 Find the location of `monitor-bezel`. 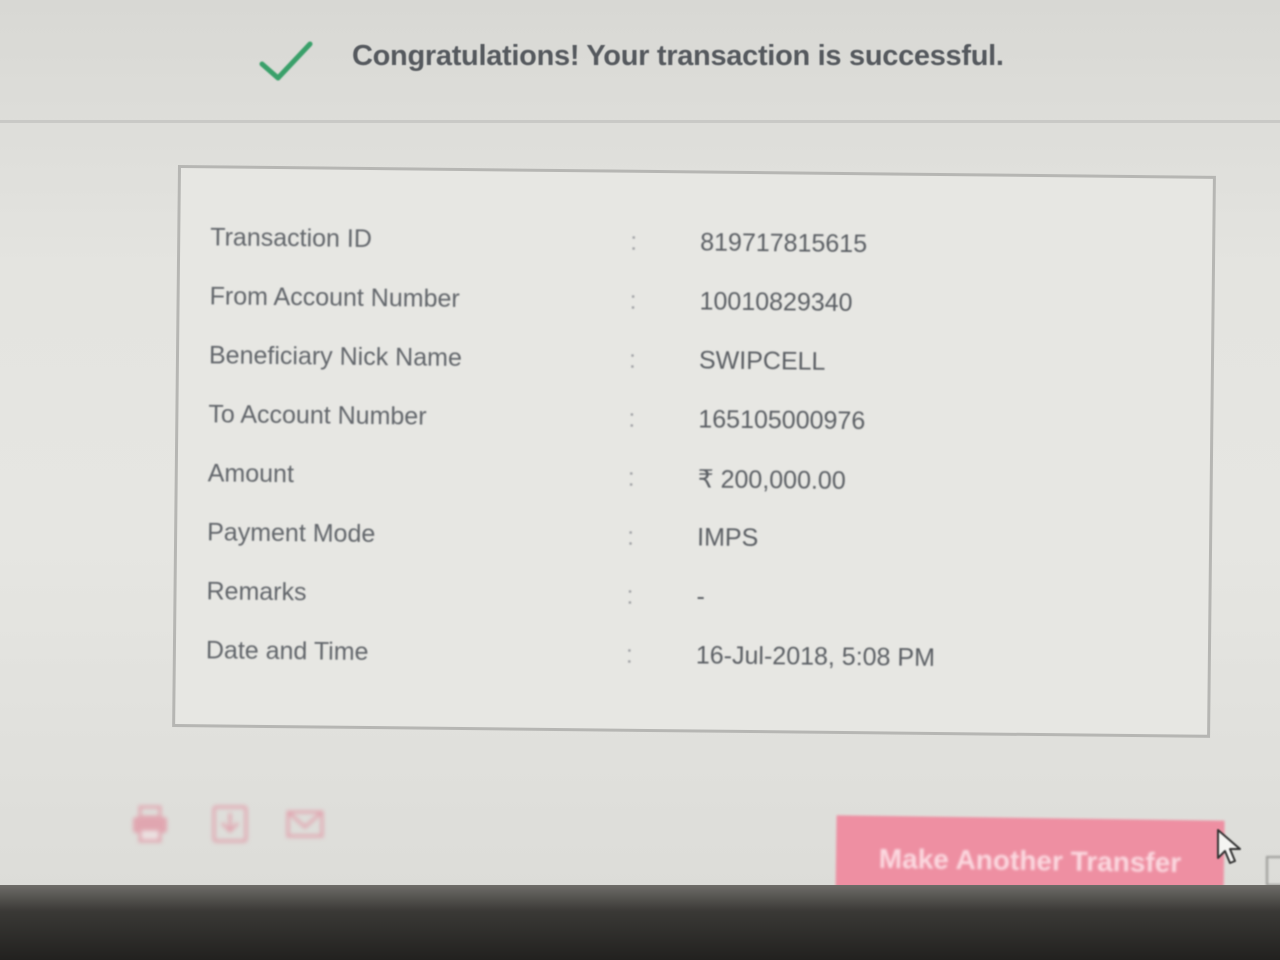

monitor-bezel is located at coordinates (640, 922).